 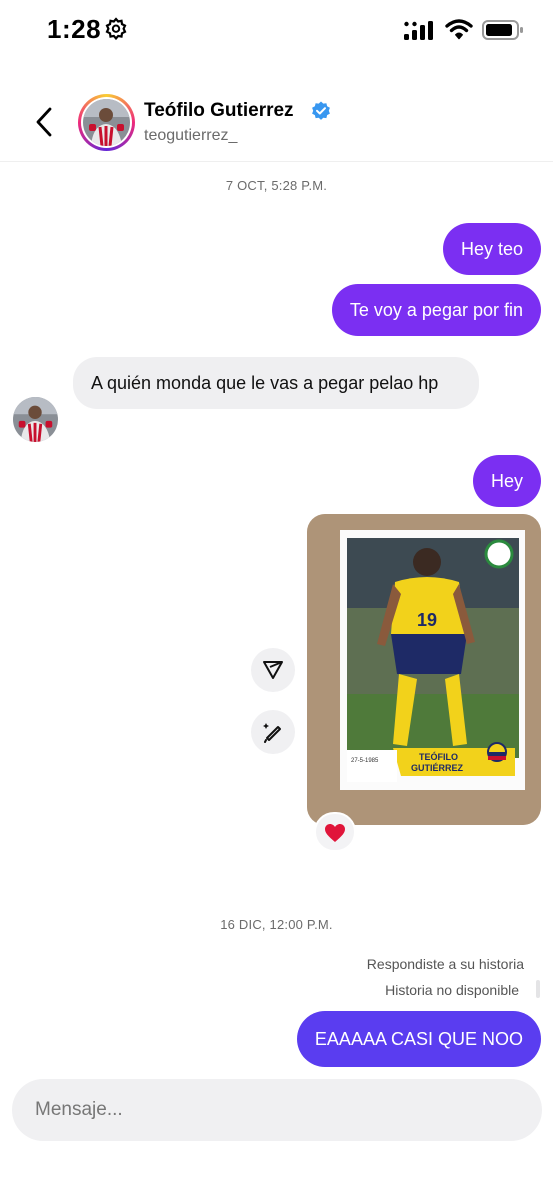 I want to click on contact-username: teogutierrez_, so click(x=191, y=135).